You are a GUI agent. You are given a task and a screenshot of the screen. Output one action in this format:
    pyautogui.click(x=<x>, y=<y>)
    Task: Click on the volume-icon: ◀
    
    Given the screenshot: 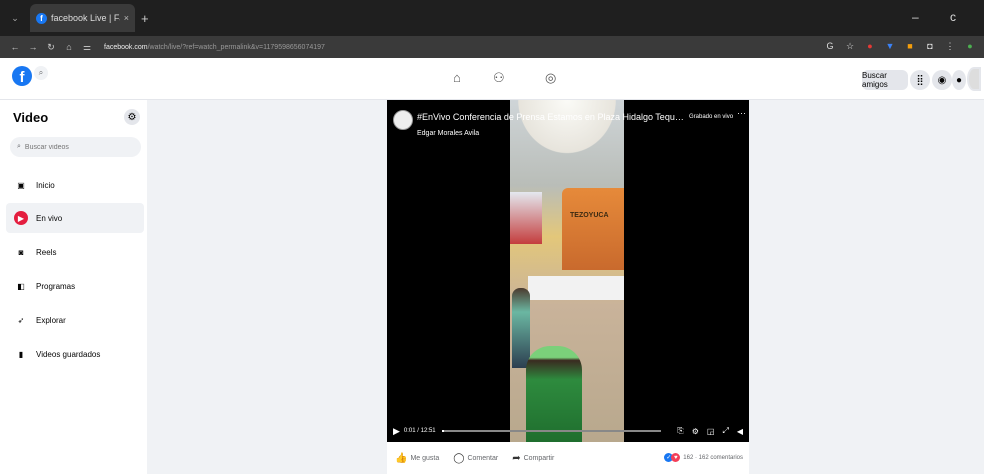 What is the action you would take?
    pyautogui.click(x=740, y=431)
    